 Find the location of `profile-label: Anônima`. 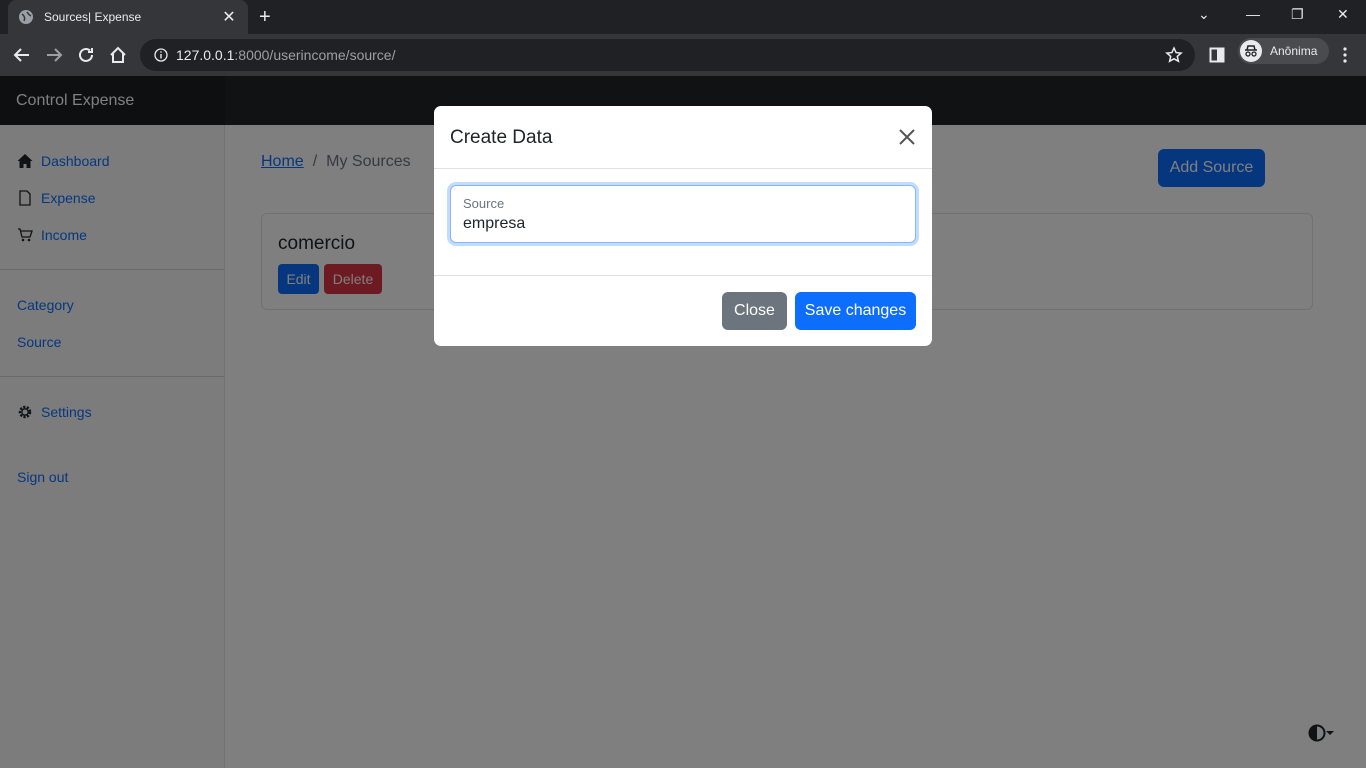

profile-label: Anônima is located at coordinates (1294, 51).